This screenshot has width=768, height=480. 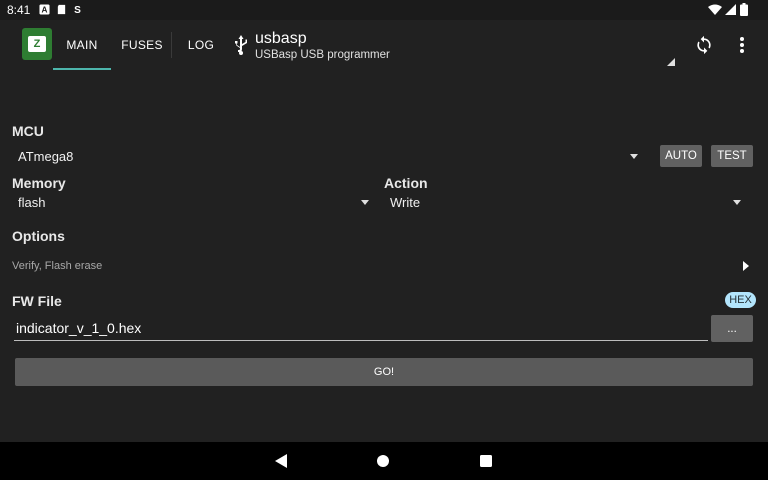 What do you see at coordinates (384, 372) in the screenshot?
I see `go-button: GO!` at bounding box center [384, 372].